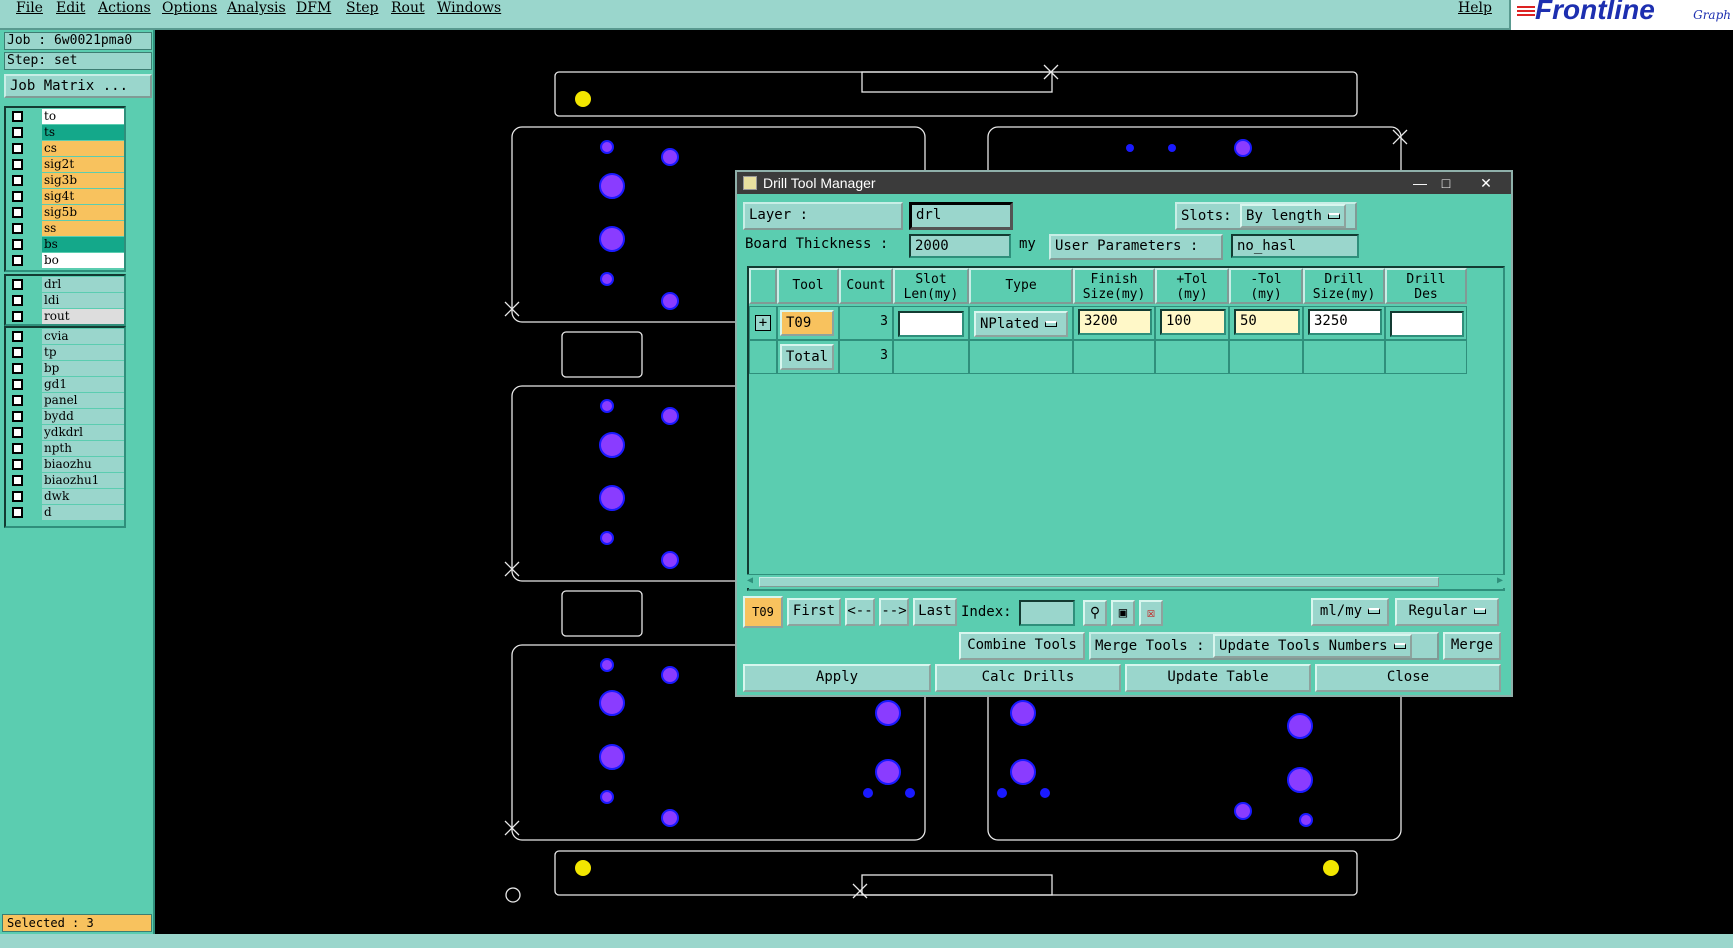 The width and height of the screenshot is (1733, 948). I want to click on layer-name: dwk, so click(83, 496).